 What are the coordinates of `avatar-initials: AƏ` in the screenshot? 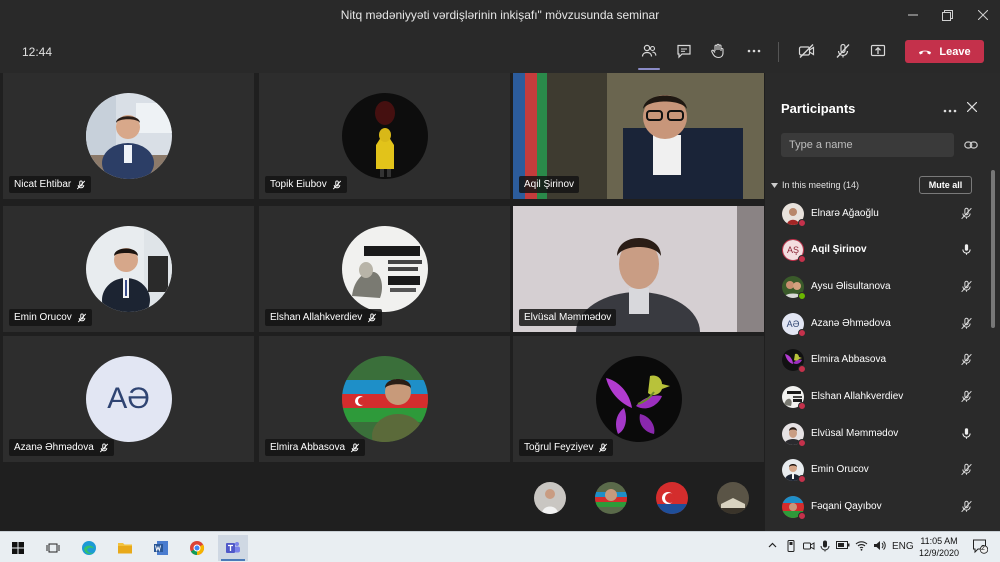 It's located at (128, 399).